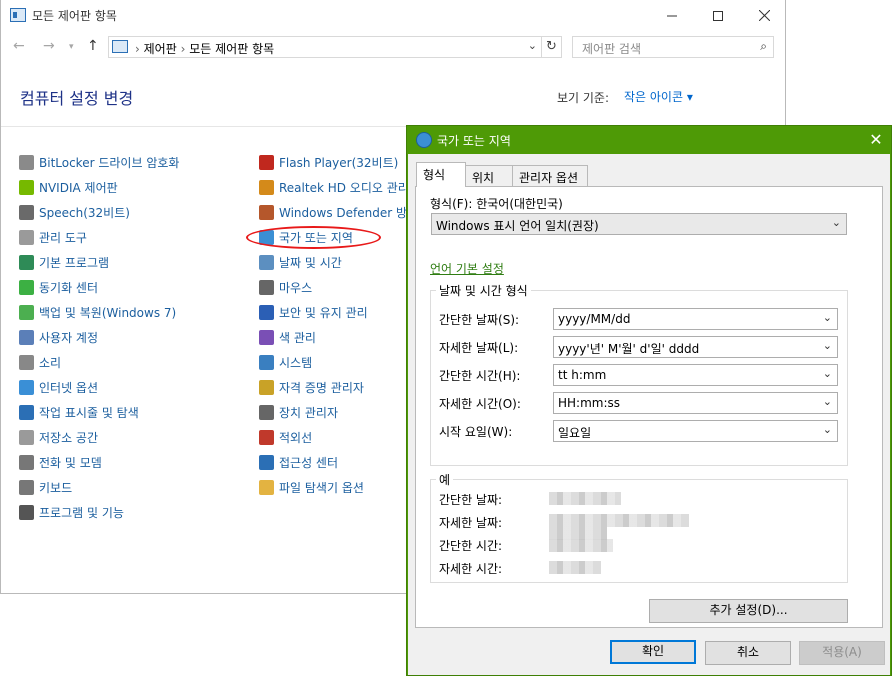 This screenshot has height=676, width=892. Describe the element at coordinates (93, 46) in the screenshot. I see `up-icon: ↑` at that location.